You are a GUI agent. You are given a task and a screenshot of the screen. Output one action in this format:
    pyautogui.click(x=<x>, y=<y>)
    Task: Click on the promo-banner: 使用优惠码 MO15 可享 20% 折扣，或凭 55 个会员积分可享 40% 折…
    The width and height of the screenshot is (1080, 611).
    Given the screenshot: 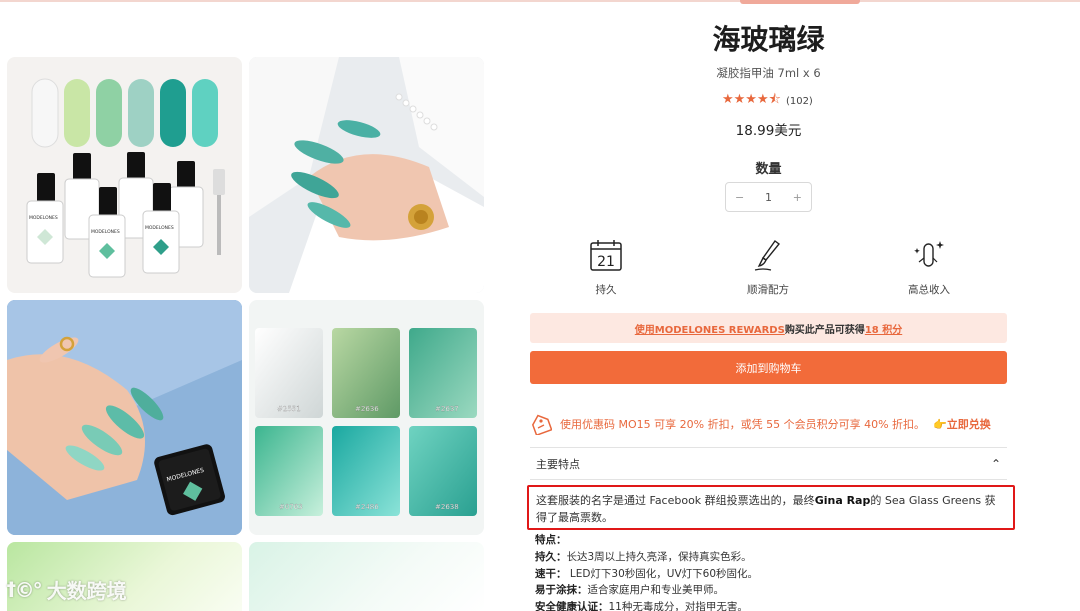 What is the action you would take?
    pyautogui.click(x=768, y=424)
    